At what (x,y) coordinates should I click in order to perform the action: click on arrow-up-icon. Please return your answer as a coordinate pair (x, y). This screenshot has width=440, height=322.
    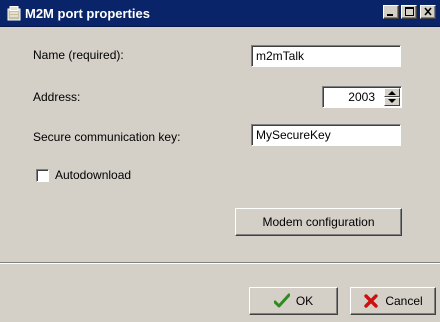
    Looking at the image, I should click on (392, 93).